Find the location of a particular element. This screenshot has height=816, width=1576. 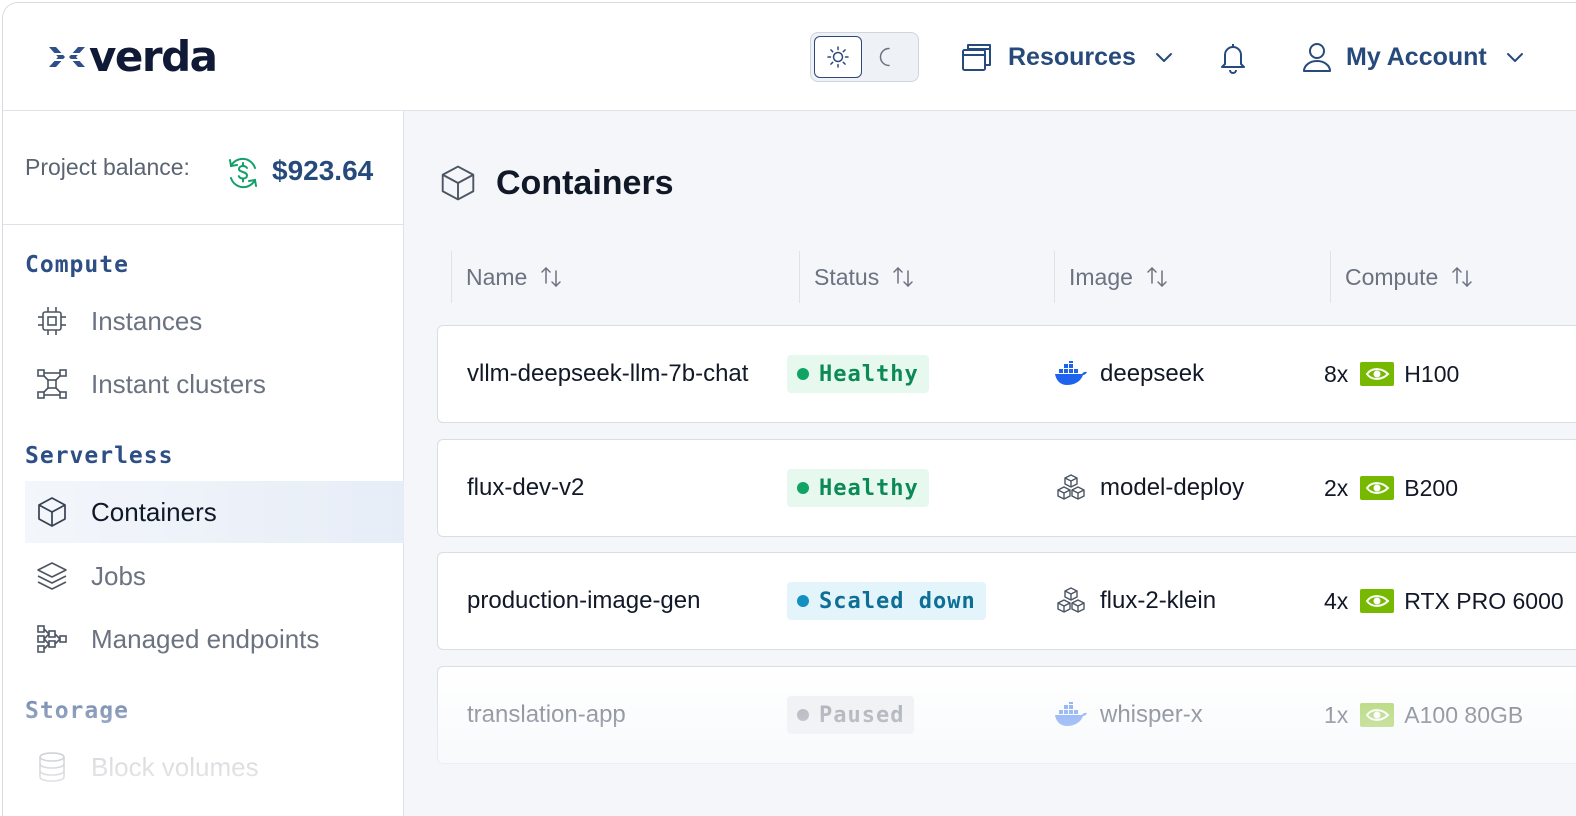

container-name: production-image-gen is located at coordinates (584, 600).